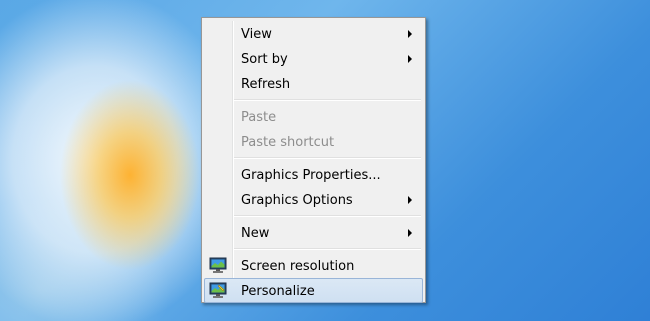 Image resolution: width=650 pixels, height=321 pixels. I want to click on menu-item-refresh: Refresh, so click(313, 83).